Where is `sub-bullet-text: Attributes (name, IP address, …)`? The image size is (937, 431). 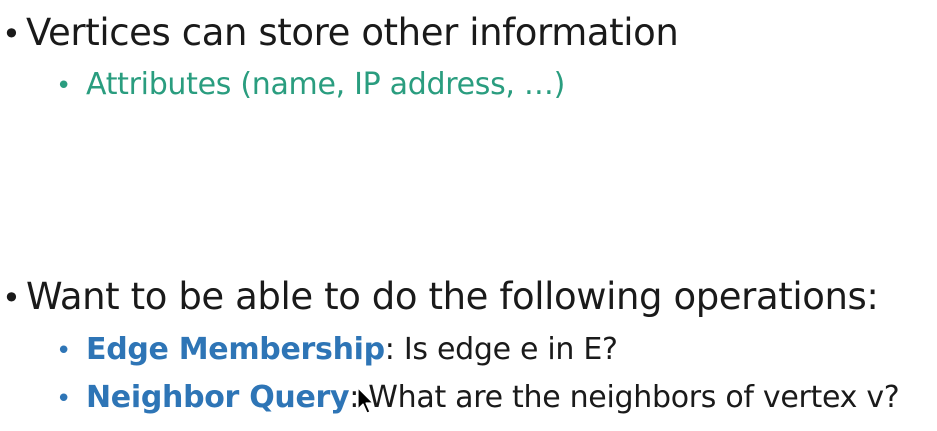
sub-bullet-text: Attributes (name, IP address, …) is located at coordinates (325, 84).